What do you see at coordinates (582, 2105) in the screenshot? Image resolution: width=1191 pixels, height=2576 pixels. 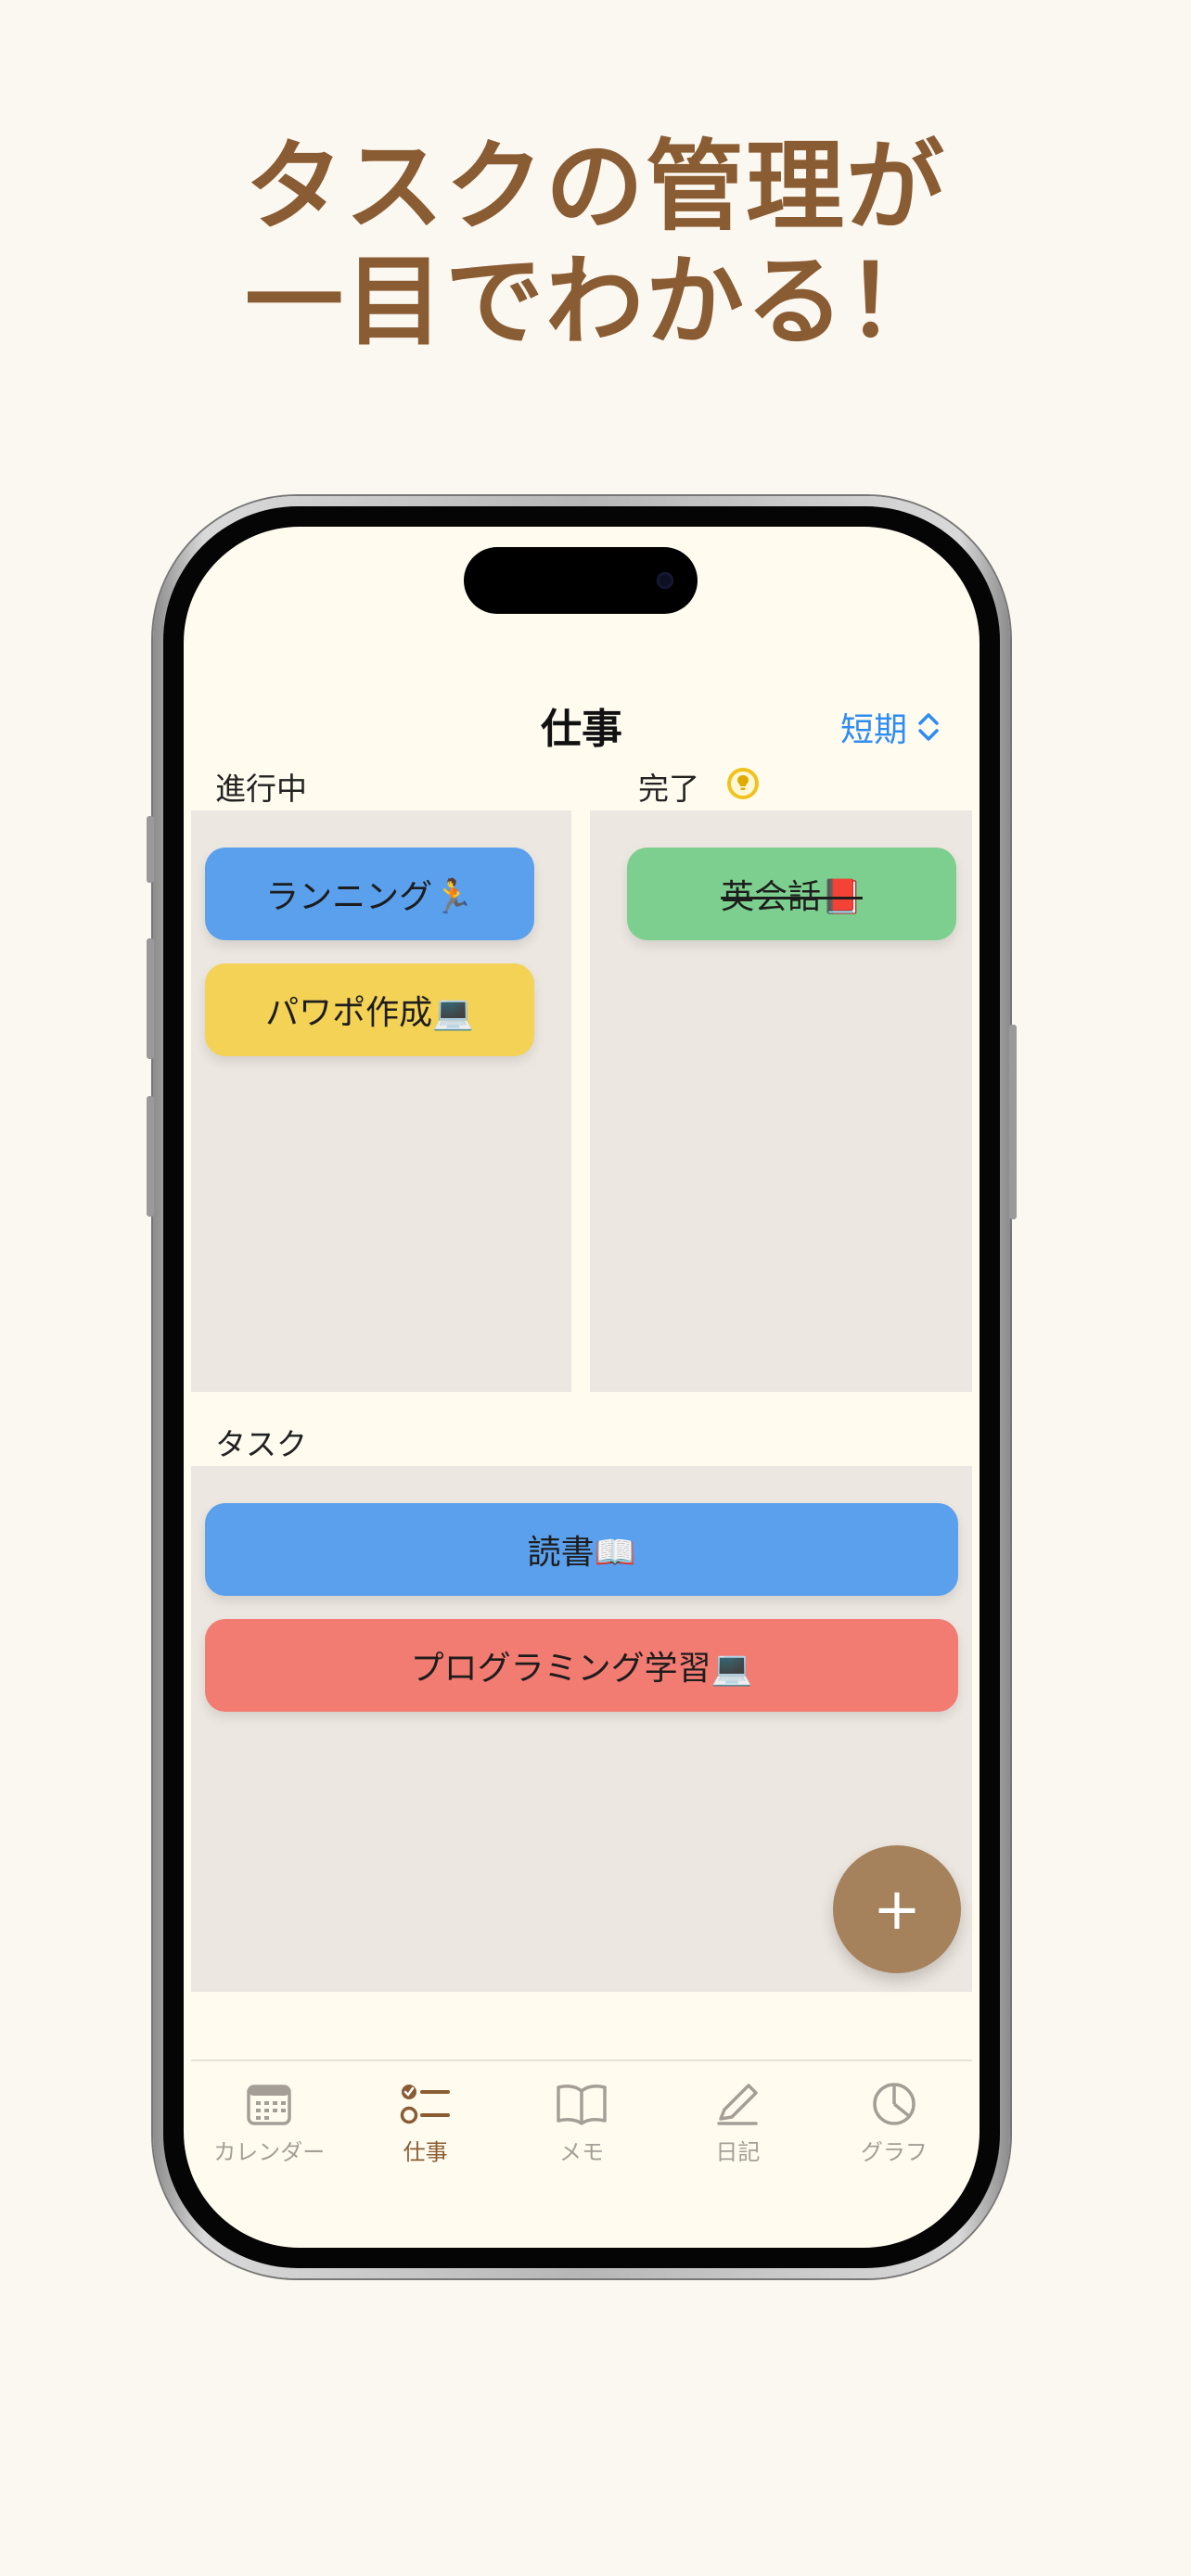 I see `book-icon` at bounding box center [582, 2105].